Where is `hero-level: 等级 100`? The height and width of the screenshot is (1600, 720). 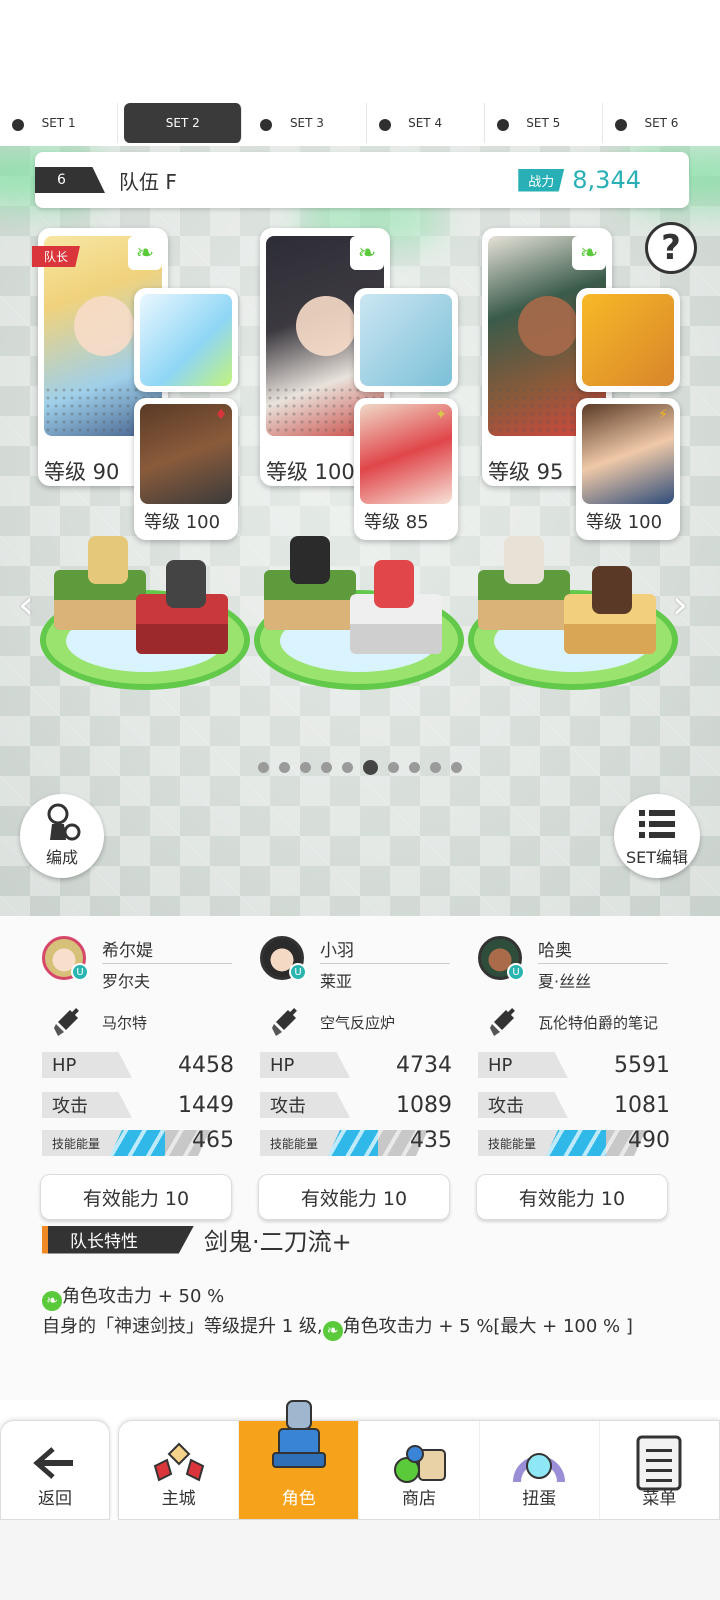 hero-level: 等级 100 is located at coordinates (310, 472).